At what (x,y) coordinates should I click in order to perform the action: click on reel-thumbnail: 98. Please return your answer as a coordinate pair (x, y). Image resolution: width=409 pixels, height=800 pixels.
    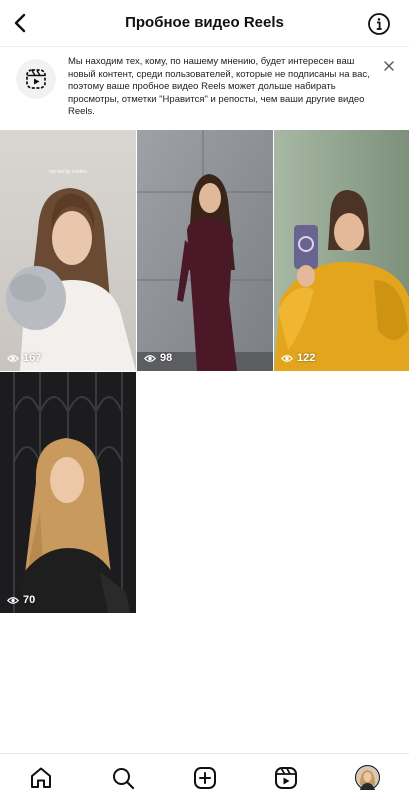
    Looking at the image, I should click on (205, 250).